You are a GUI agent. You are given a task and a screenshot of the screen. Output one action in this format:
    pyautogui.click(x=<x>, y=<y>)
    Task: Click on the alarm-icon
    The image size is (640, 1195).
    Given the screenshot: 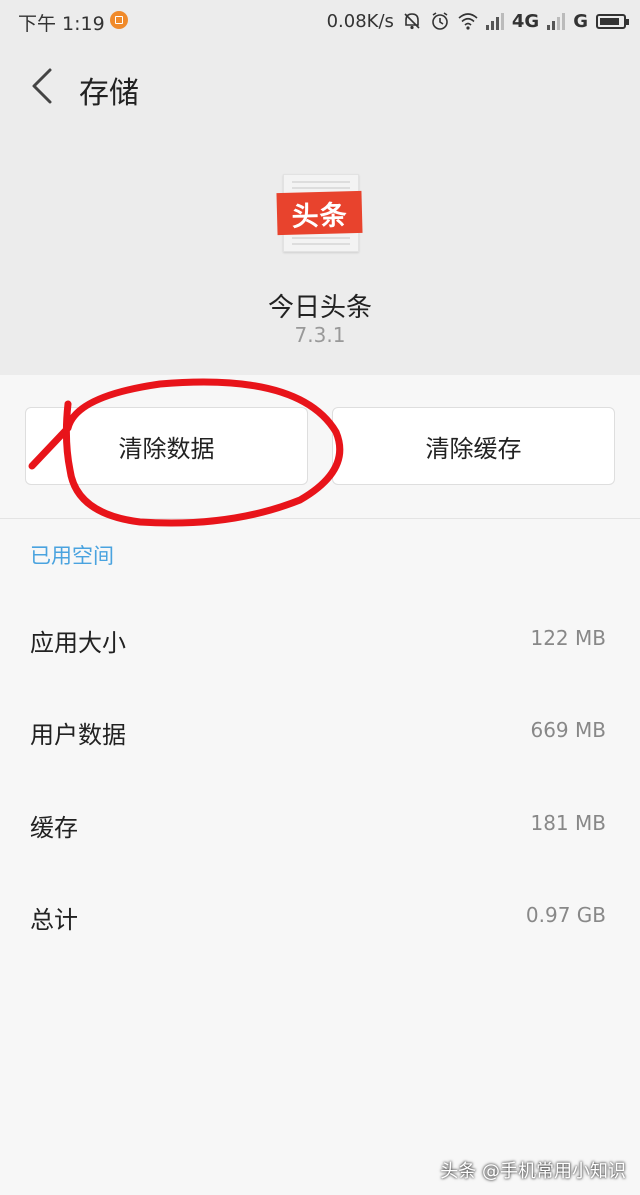 What is the action you would take?
    pyautogui.click(x=440, y=21)
    